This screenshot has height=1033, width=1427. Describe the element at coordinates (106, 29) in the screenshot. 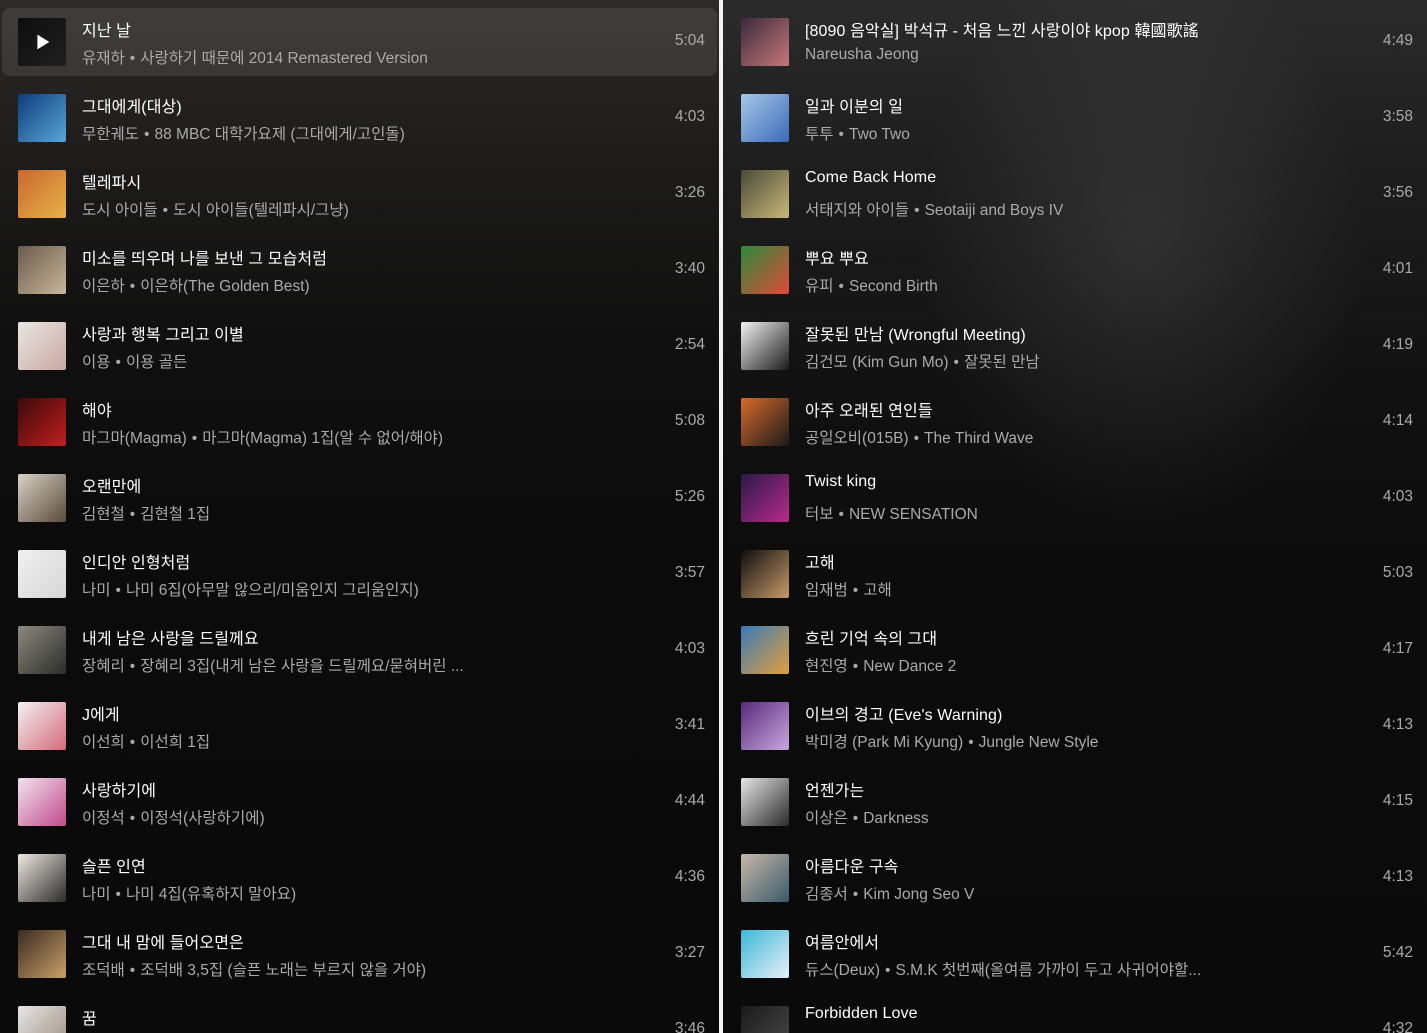

I see `song-title: 지난 날` at that location.